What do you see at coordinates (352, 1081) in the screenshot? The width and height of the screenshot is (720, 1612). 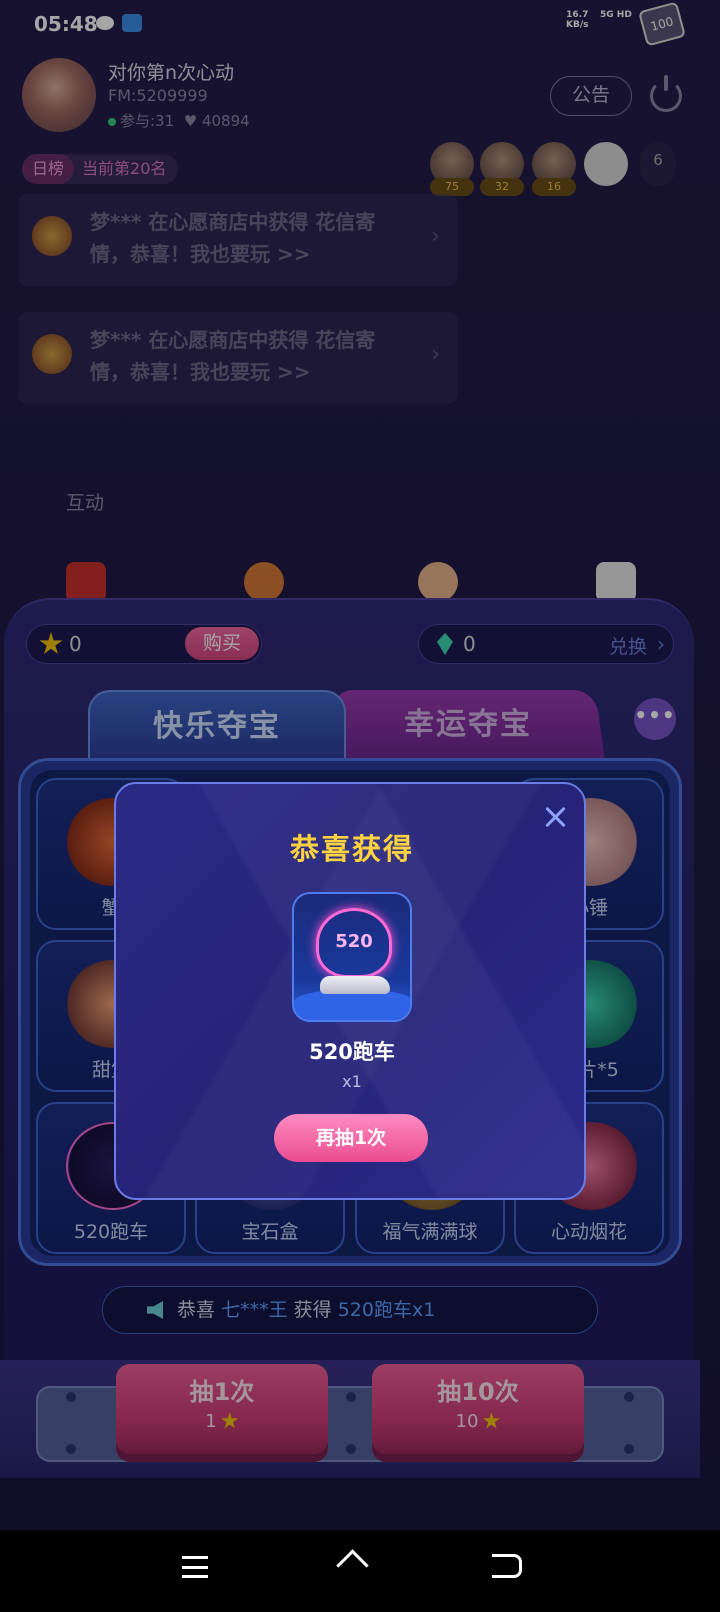 I see `prize-quantity: x1` at bounding box center [352, 1081].